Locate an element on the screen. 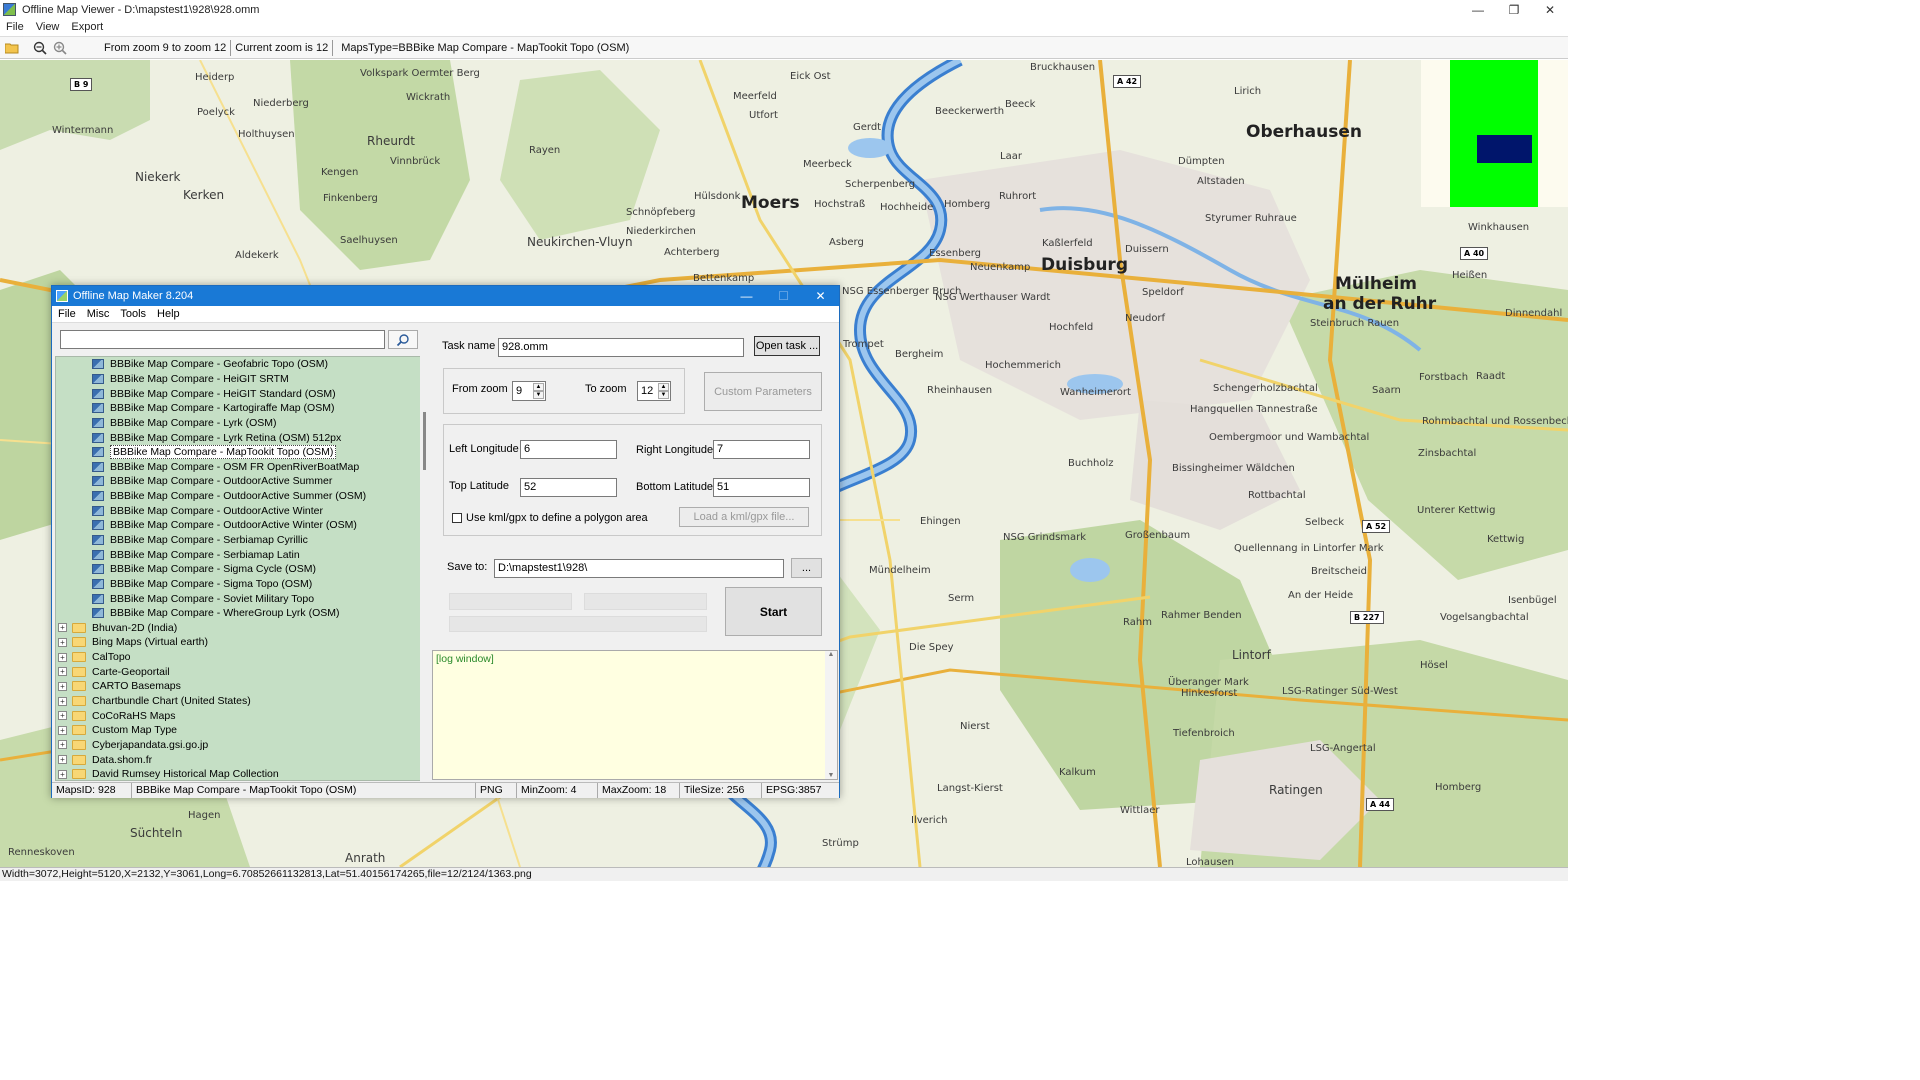  open-folder-icon is located at coordinates (12, 48).